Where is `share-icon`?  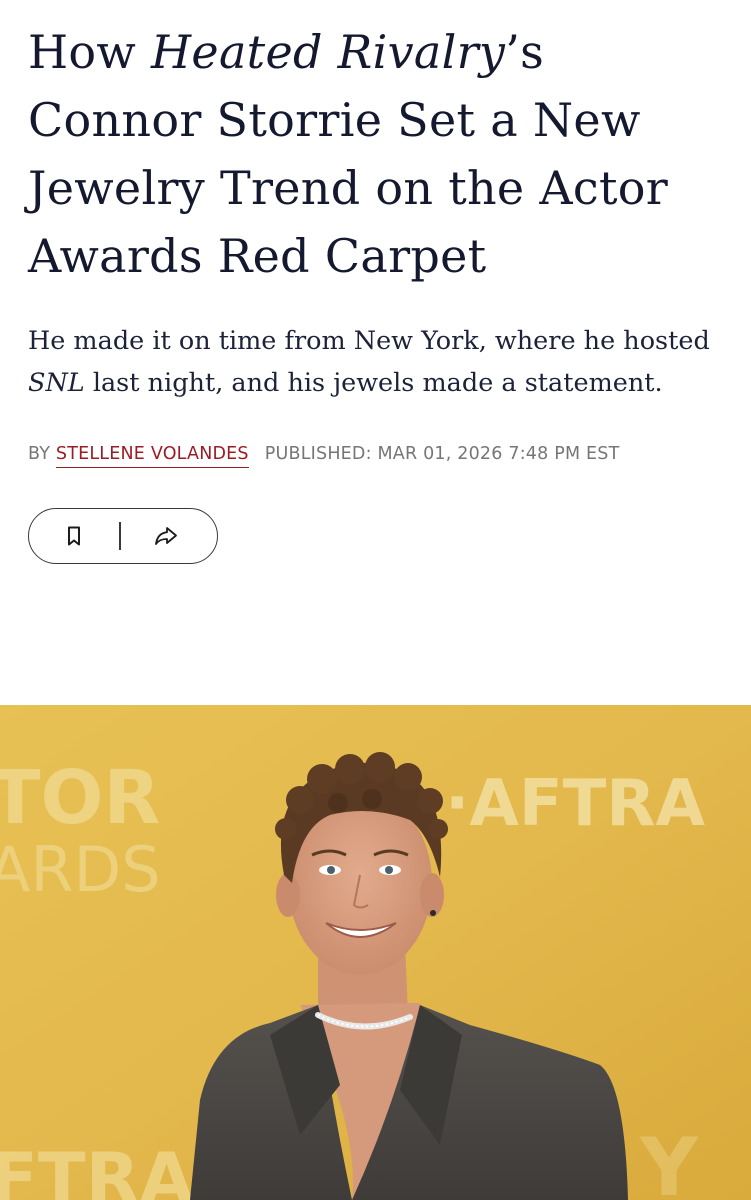 share-icon is located at coordinates (165, 536).